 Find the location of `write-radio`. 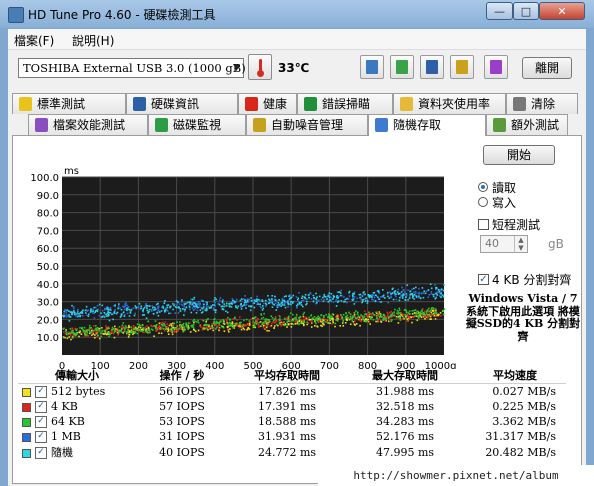

write-radio is located at coordinates (483, 202).